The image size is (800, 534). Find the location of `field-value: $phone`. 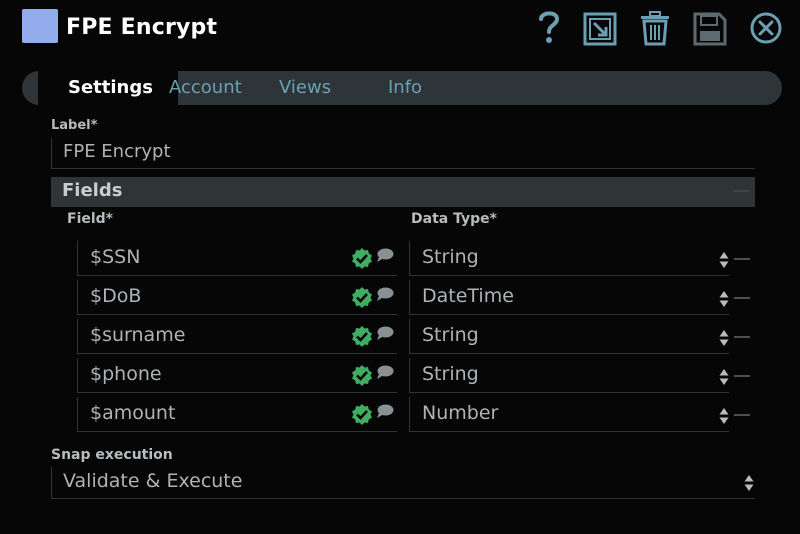

field-value: $phone is located at coordinates (126, 374).